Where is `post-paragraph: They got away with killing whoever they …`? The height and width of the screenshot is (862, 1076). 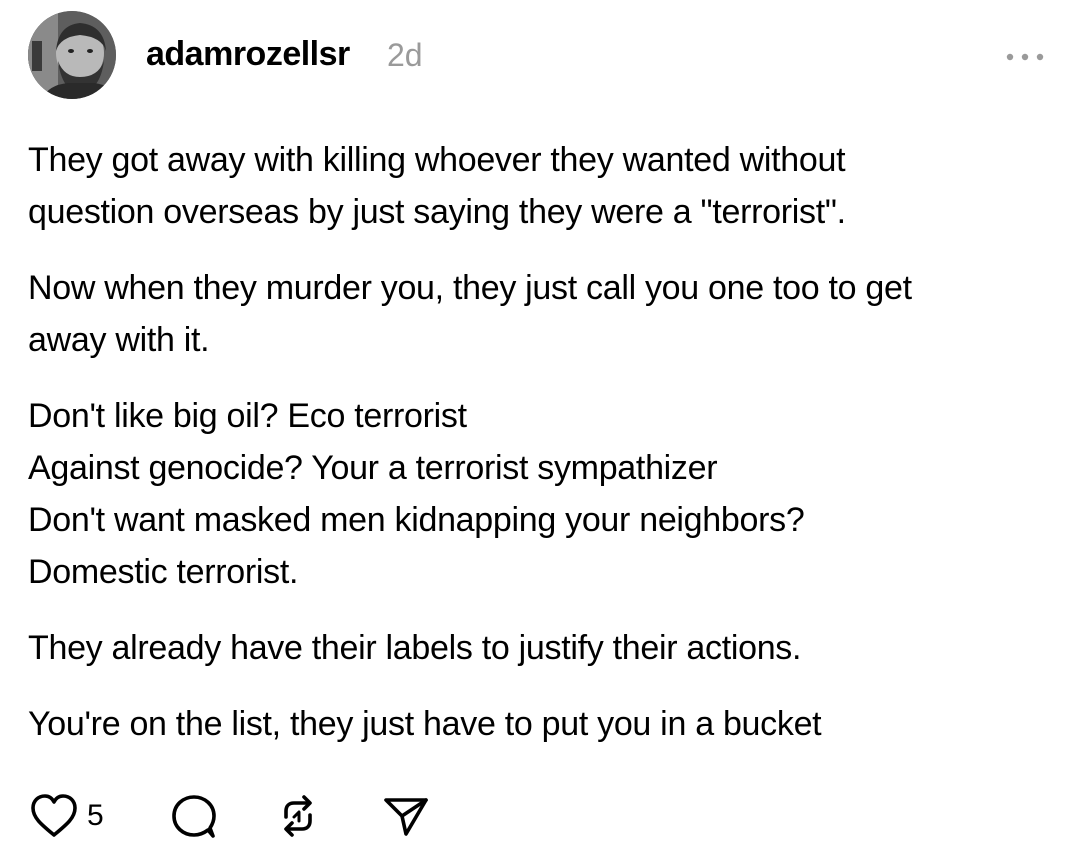
post-paragraph: They got away with killing whoever they … is located at coordinates (533, 186).